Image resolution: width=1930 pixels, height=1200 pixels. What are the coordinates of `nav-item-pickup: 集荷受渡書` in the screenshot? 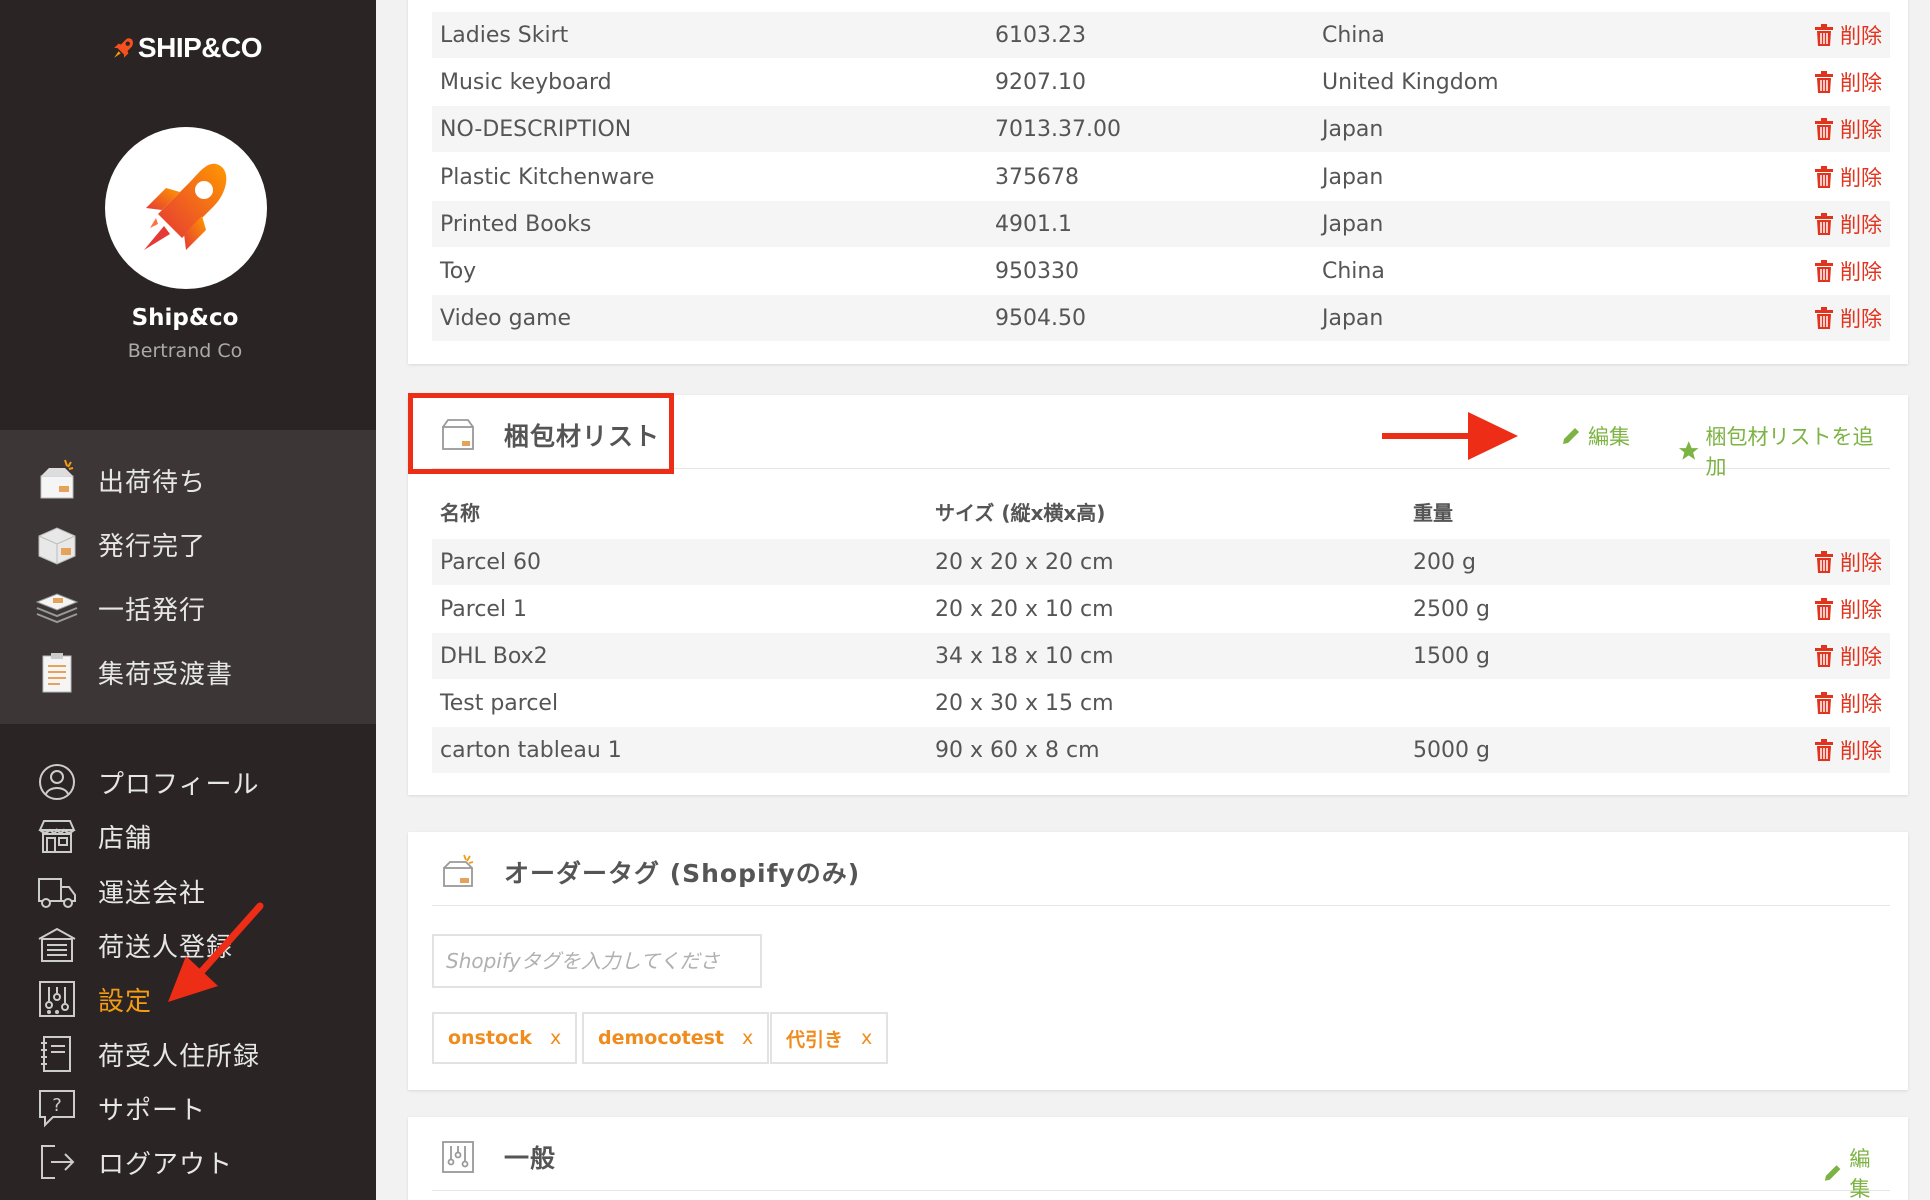 It's located at (188, 672).